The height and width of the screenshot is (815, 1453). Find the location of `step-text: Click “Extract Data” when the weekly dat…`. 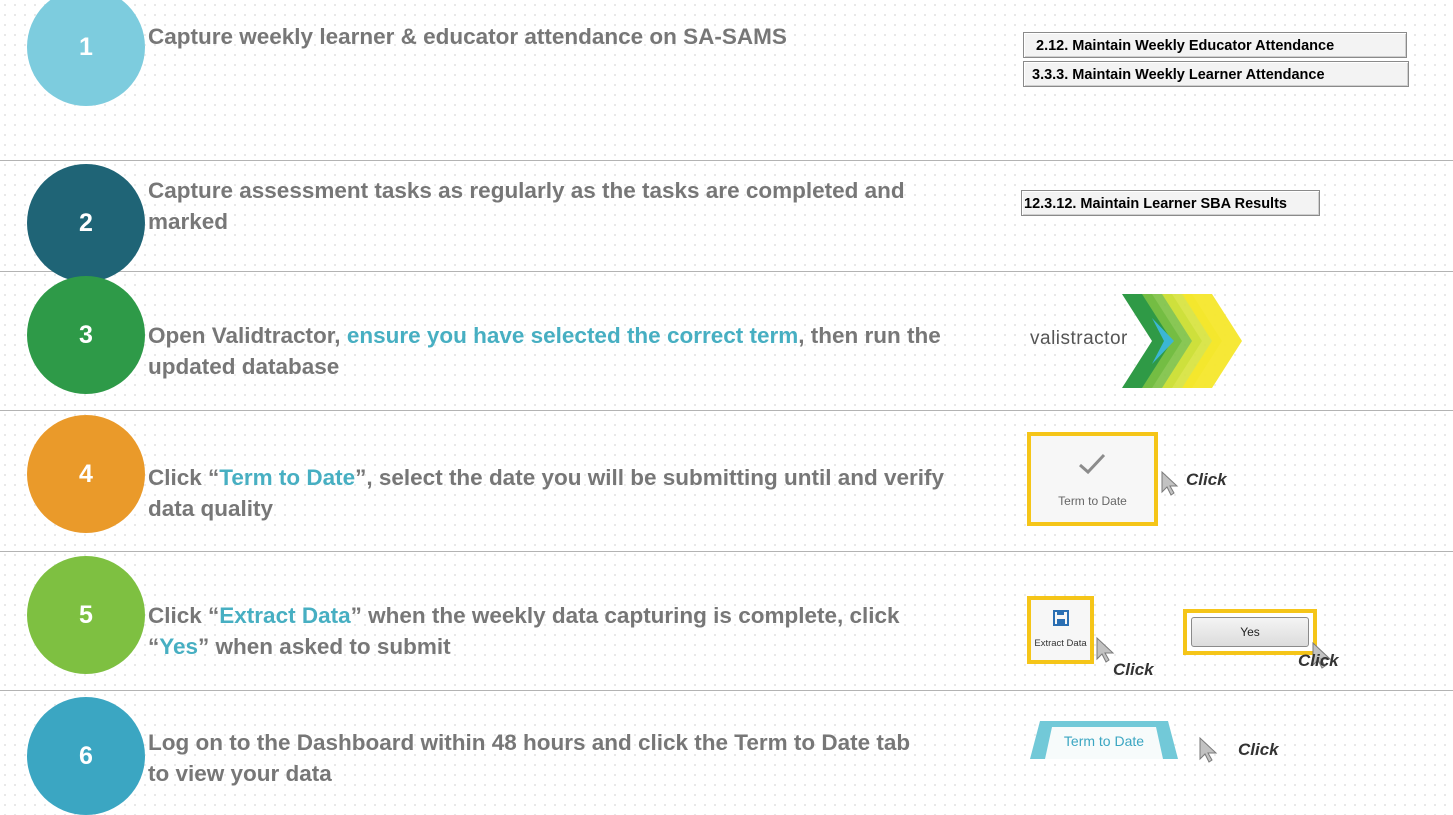

step-text: Click “Extract Data” when the weekly dat… is located at coordinates (543, 631).